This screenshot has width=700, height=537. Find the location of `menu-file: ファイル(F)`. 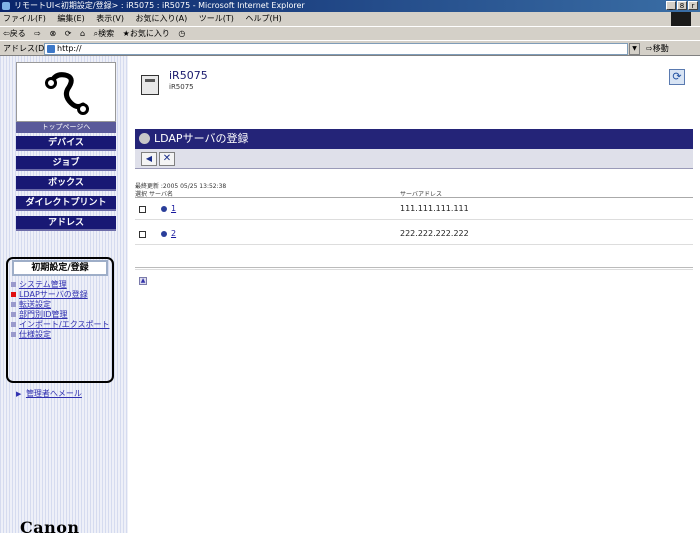

menu-file: ファイル(F) is located at coordinates (24, 18).